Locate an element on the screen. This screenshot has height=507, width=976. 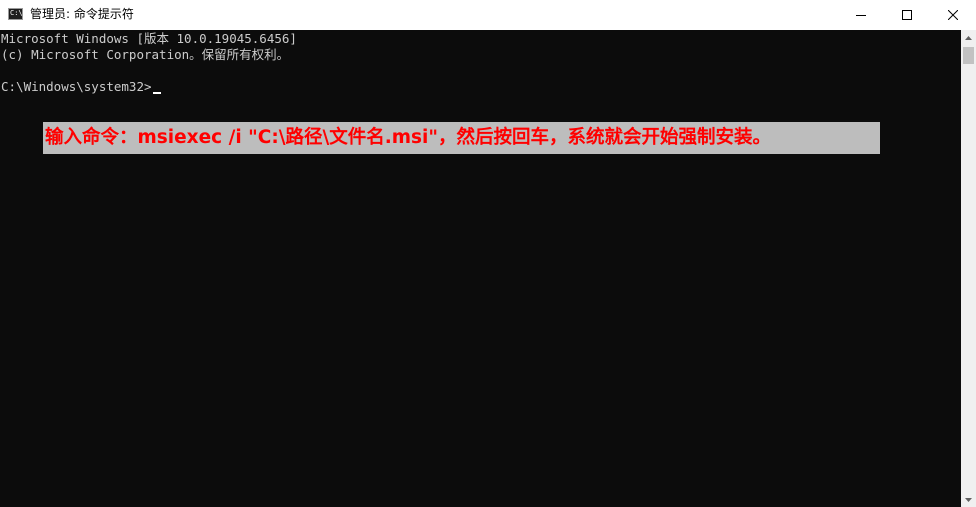
maximize-icon is located at coordinates (907, 15).